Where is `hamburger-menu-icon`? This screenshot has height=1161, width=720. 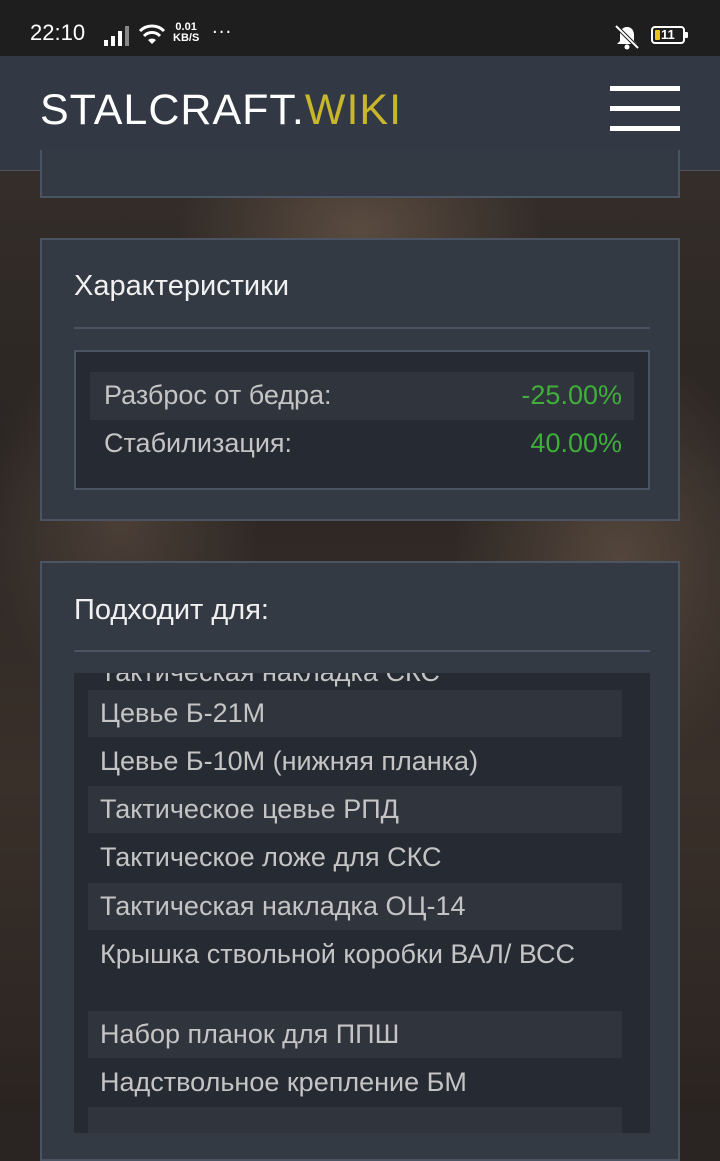
hamburger-menu-icon is located at coordinates (645, 109).